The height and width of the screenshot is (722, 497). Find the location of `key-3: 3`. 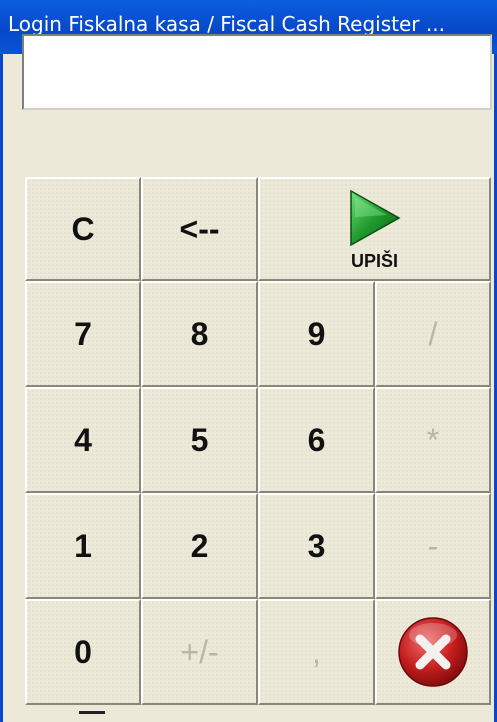

key-3: 3 is located at coordinates (316, 546).